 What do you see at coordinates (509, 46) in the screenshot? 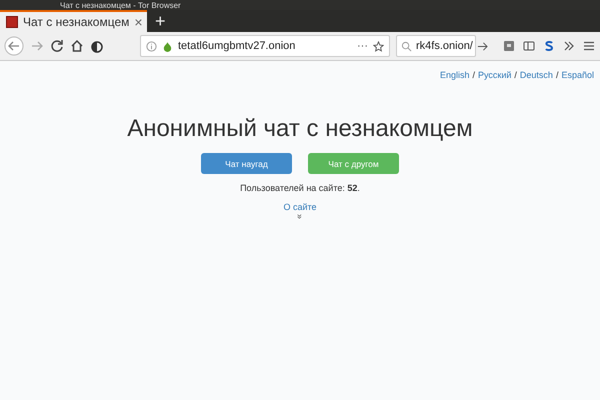
I see `library-icon` at bounding box center [509, 46].